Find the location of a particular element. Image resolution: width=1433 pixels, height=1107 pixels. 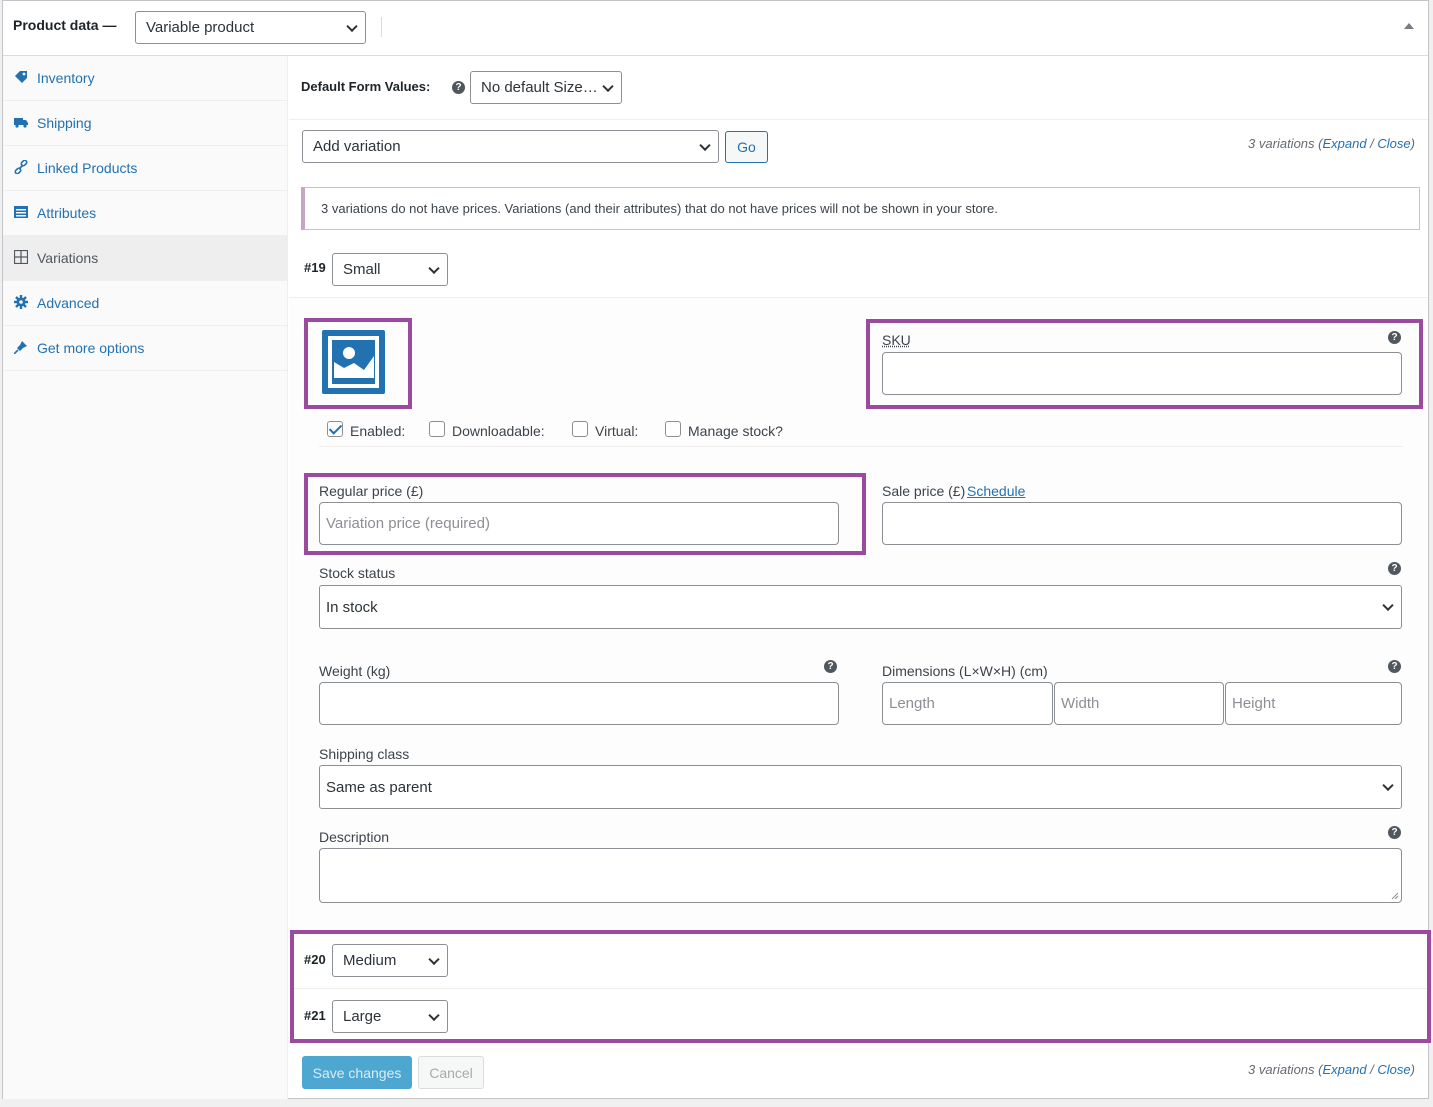

grid-icon is located at coordinates (21, 257).